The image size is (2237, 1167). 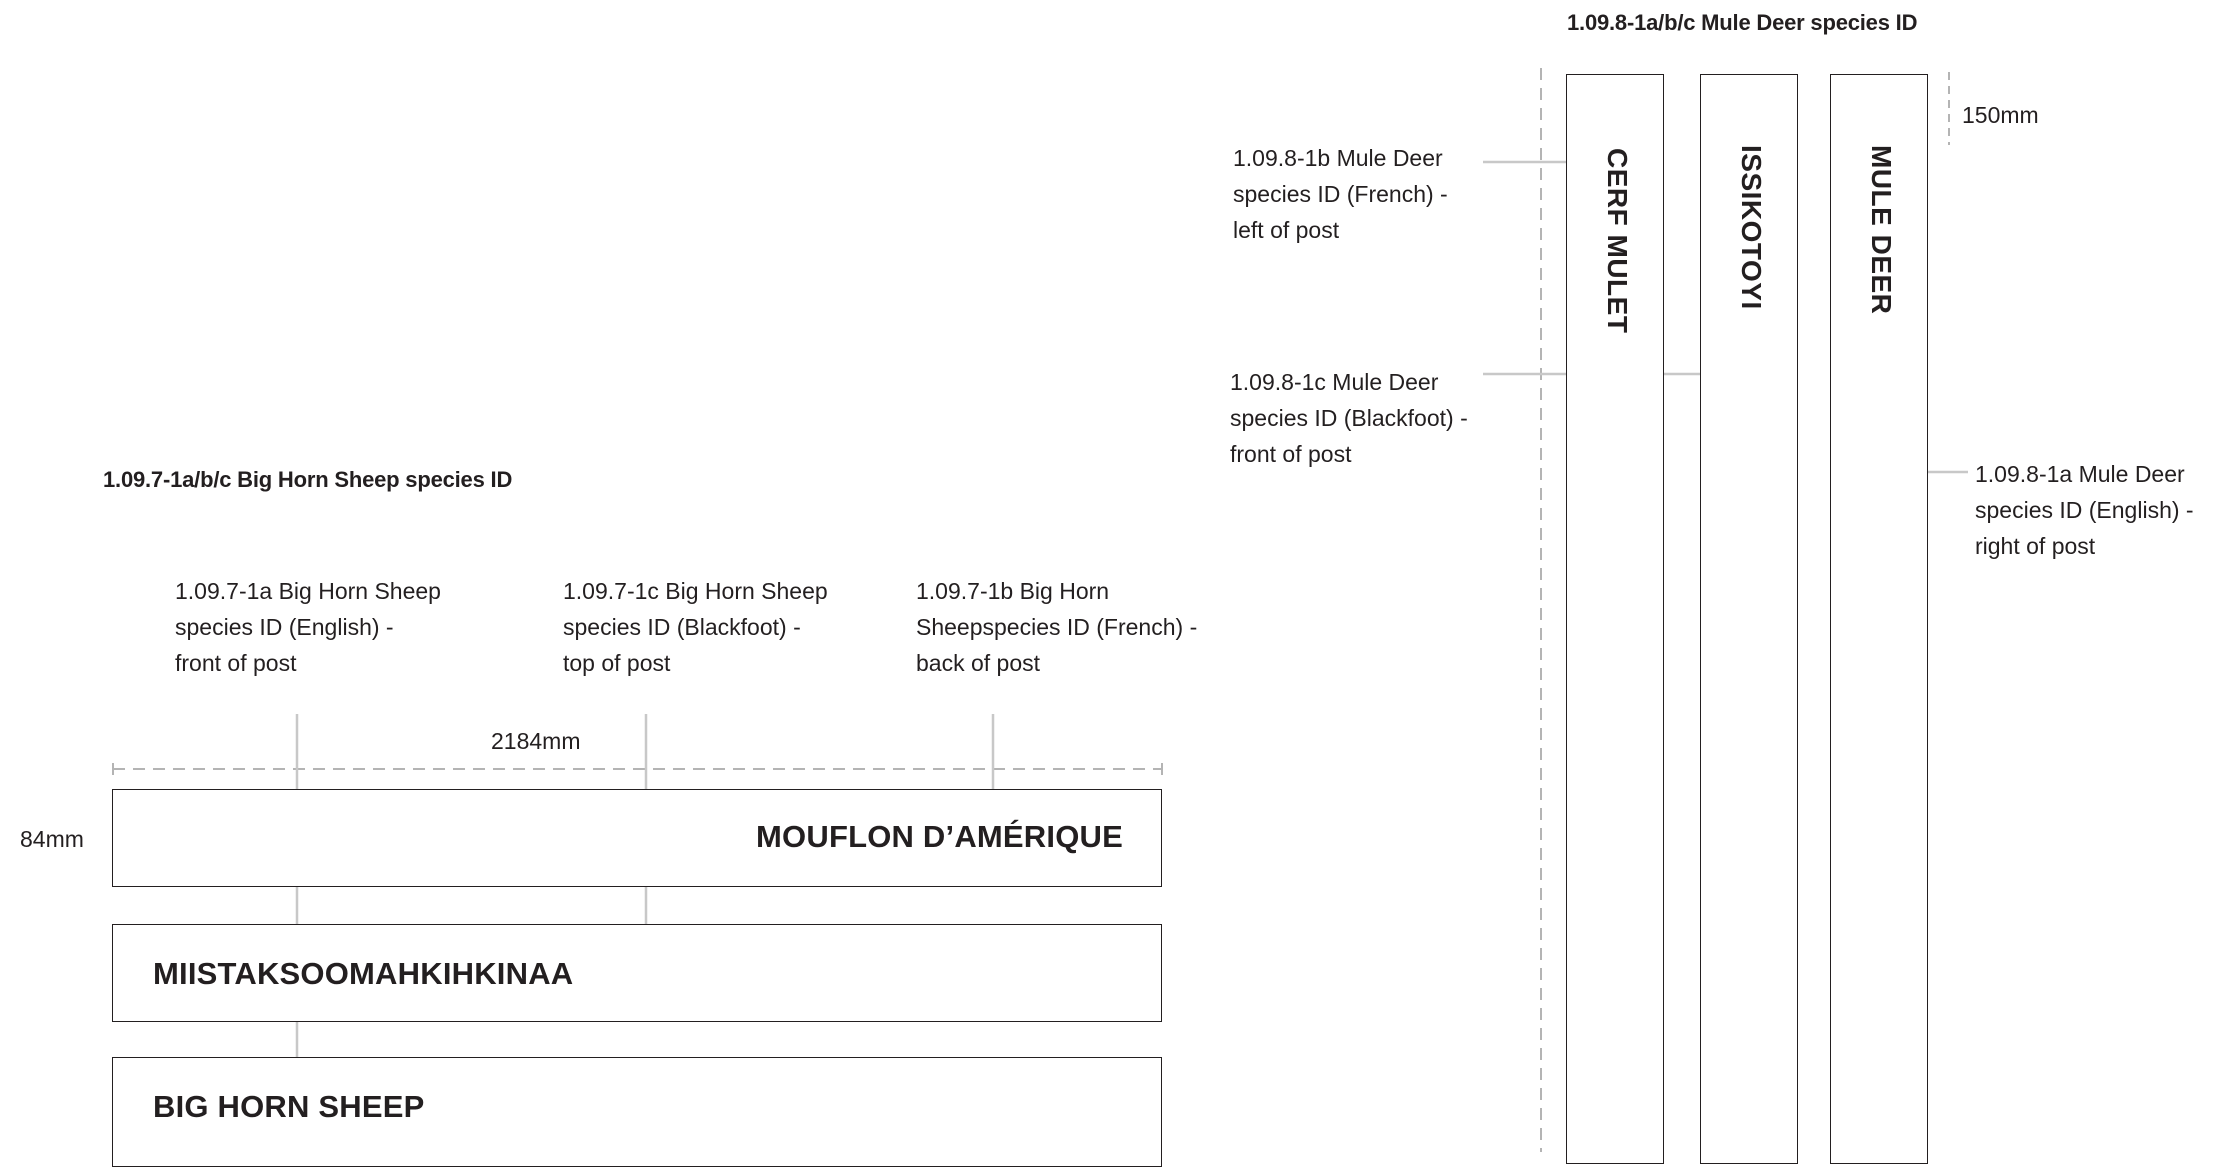 What do you see at coordinates (1742, 22) in the screenshot?
I see `deer-section-heading: 1.09.8-1a/b/c Mule Deer species ID` at bounding box center [1742, 22].